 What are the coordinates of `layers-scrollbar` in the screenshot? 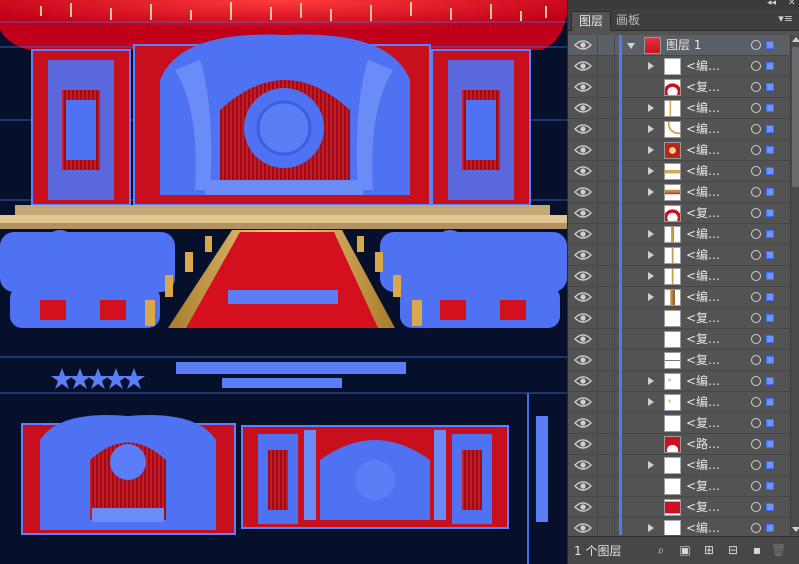 It's located at (794, 285).